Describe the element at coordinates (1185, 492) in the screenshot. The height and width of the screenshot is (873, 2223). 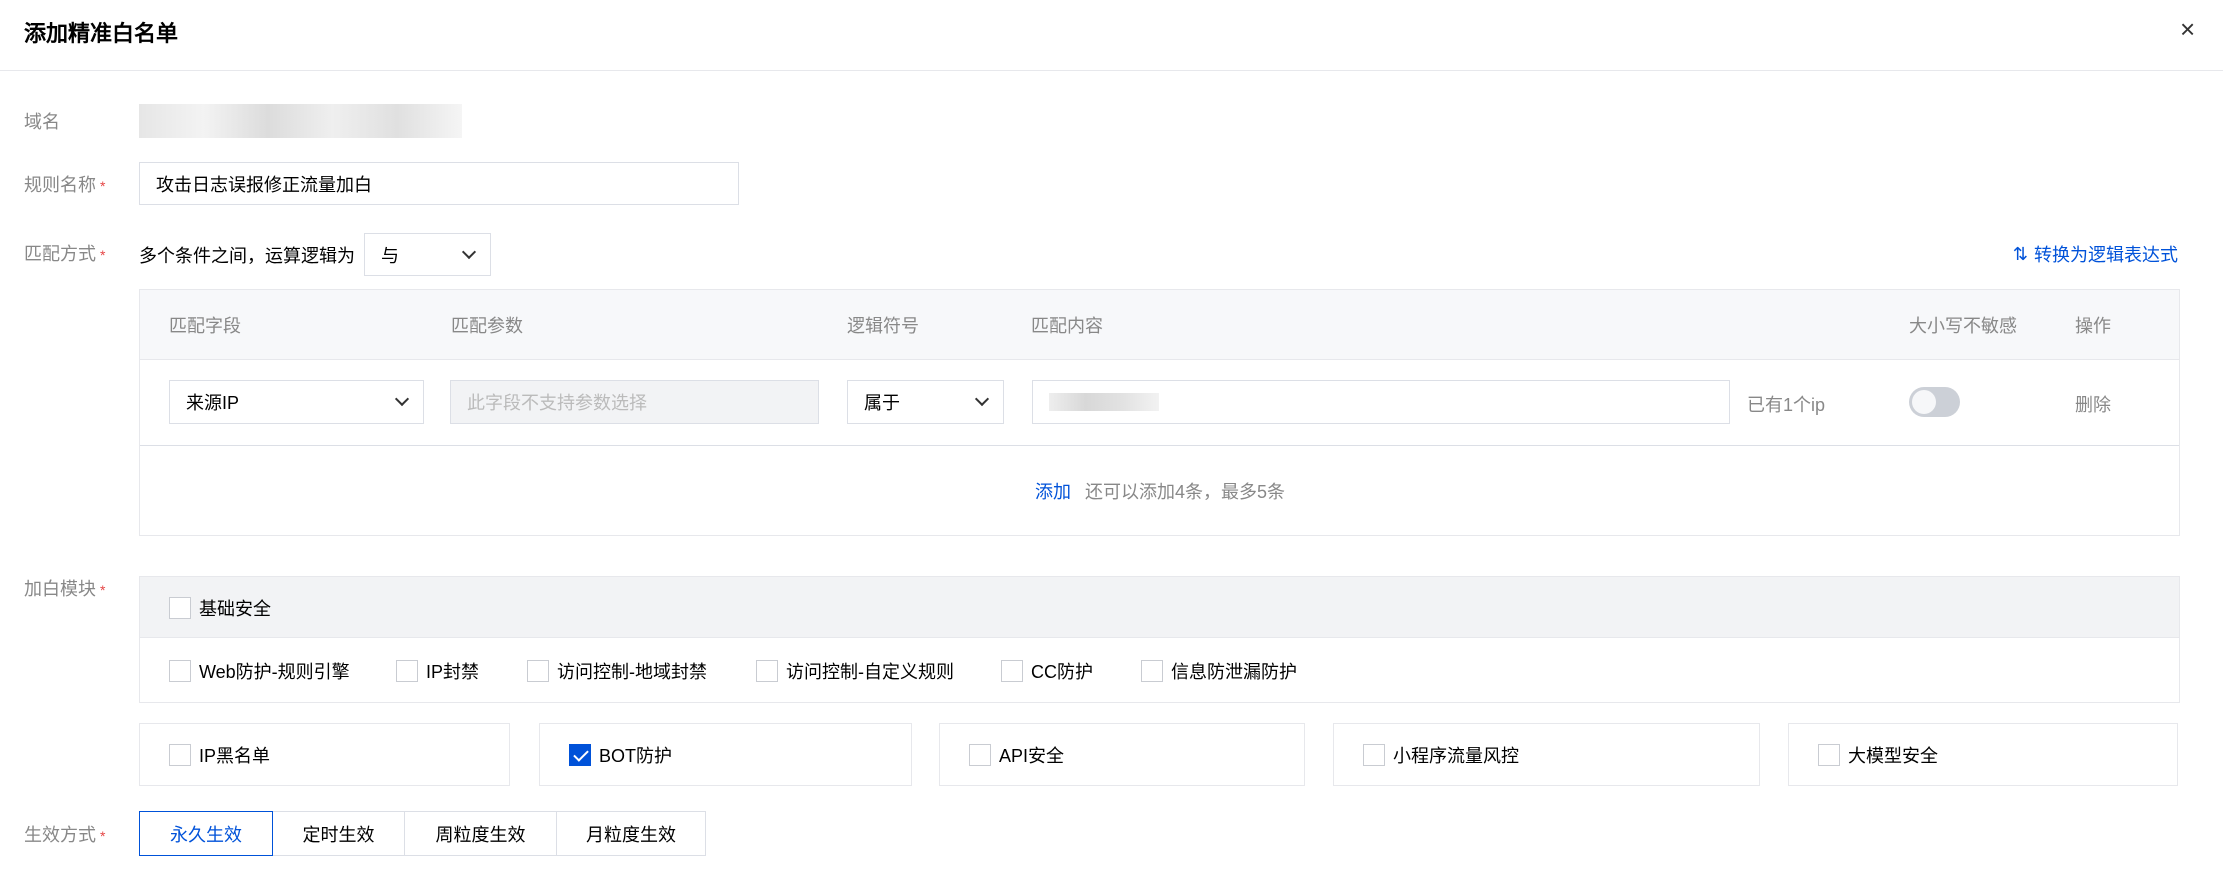
I see `add-hint: 还可以添加4条，最多5条` at that location.